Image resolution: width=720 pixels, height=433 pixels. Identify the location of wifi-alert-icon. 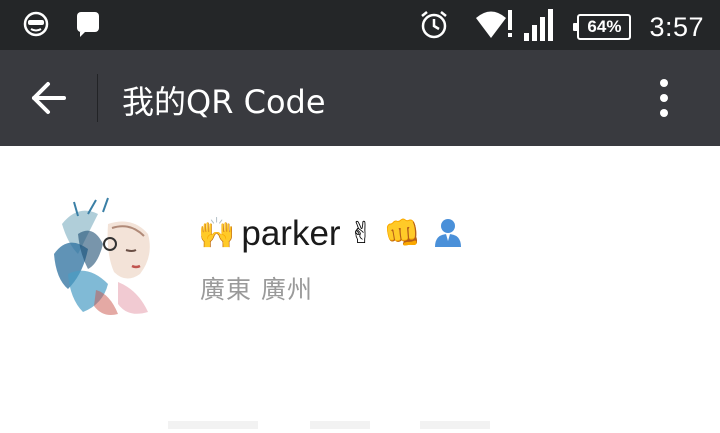
(494, 27).